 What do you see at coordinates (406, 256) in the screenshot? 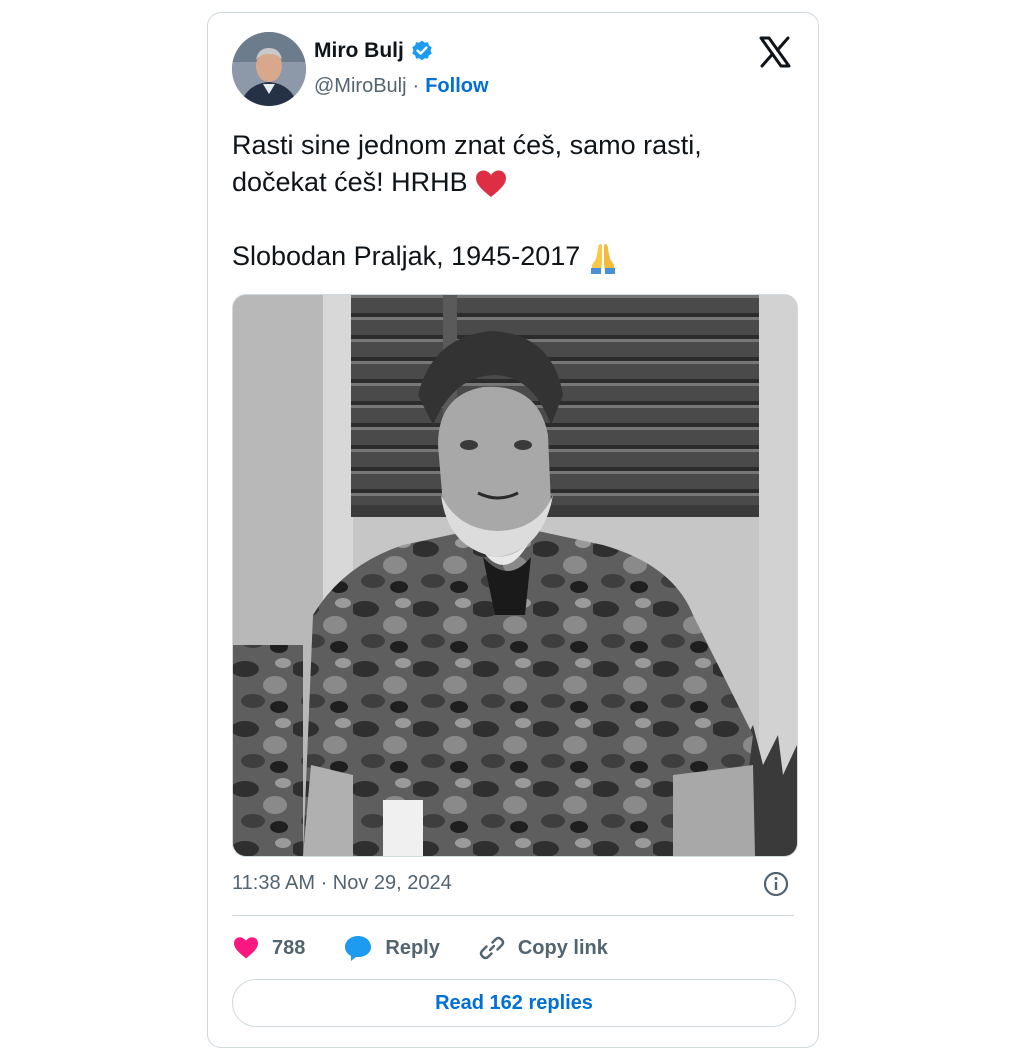
I see `tweet-line-3-text: Slobodan Praljak, 1945-2017` at bounding box center [406, 256].